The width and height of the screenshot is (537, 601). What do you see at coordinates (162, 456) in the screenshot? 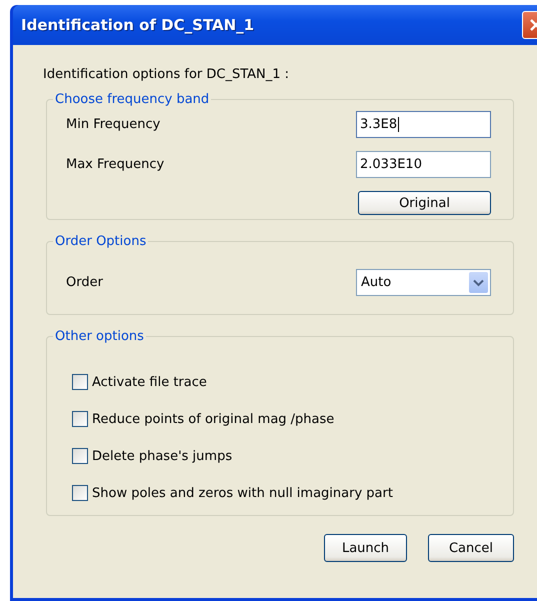
I see `checkbox-label: Delete phase's jumps` at bounding box center [162, 456].